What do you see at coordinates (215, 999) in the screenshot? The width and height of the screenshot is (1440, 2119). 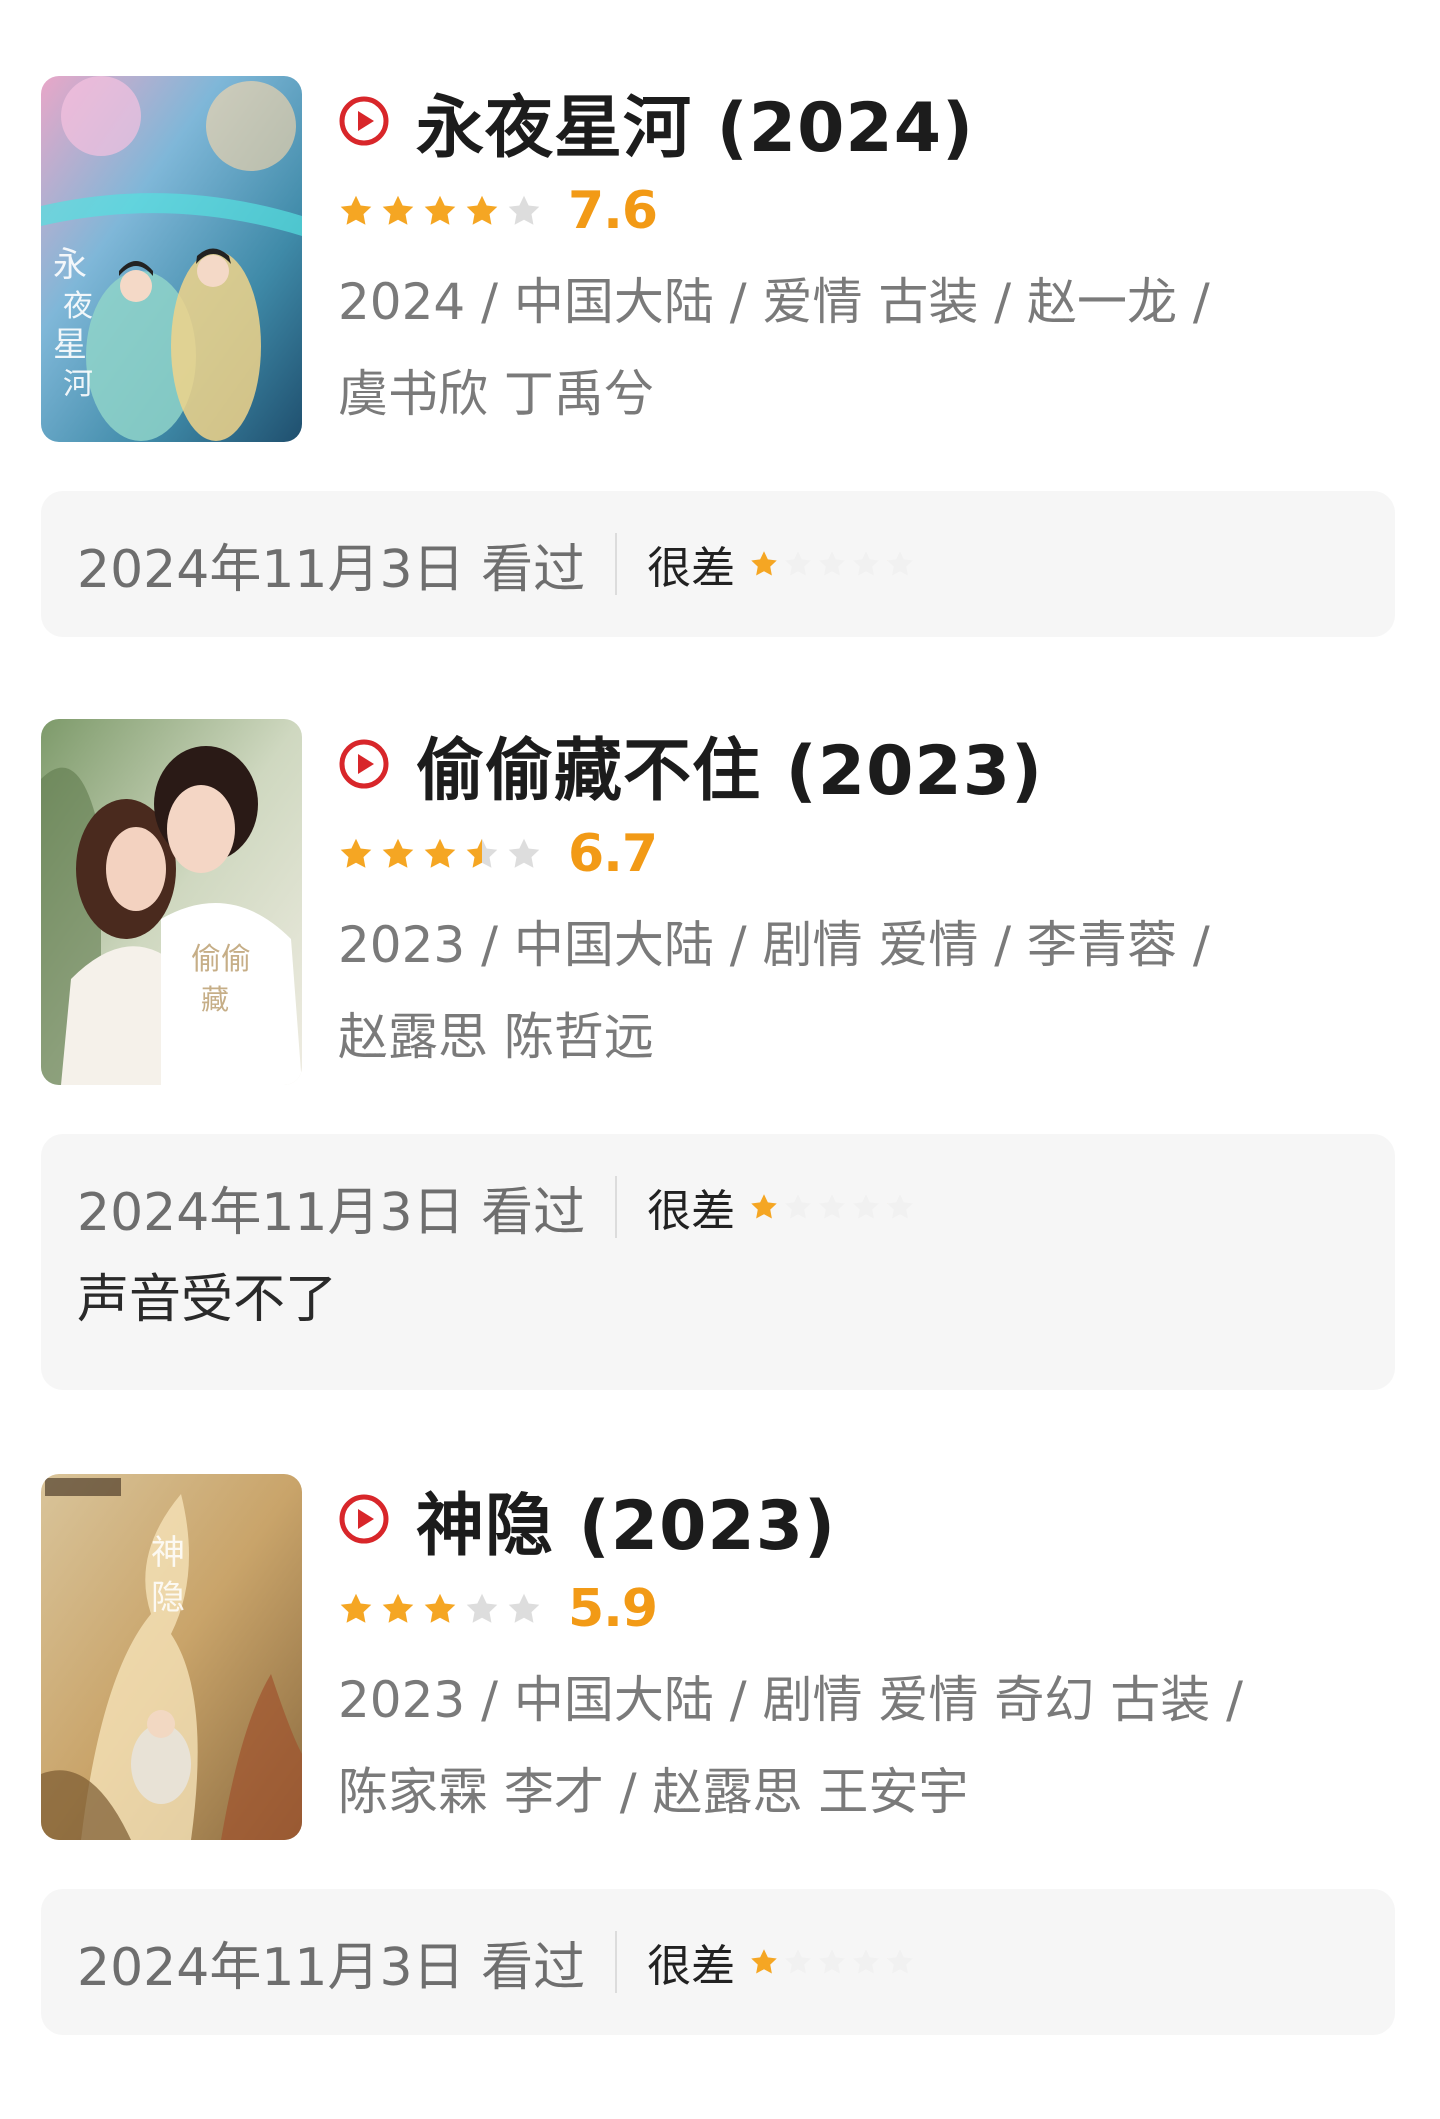 I see `svg-text: 藏` at bounding box center [215, 999].